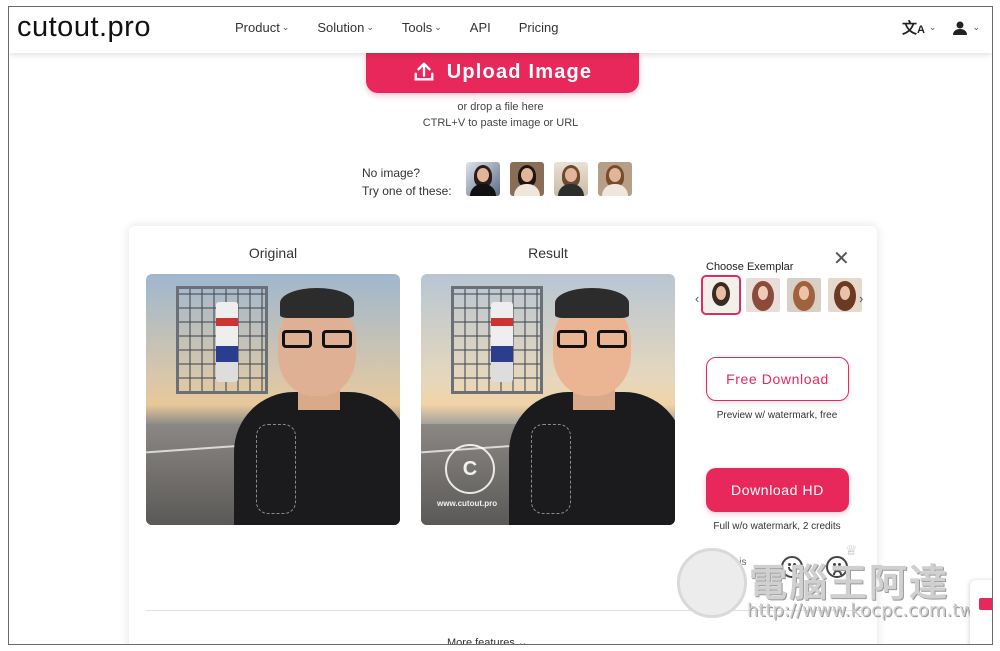 Image resolution: width=1000 pixels, height=651 pixels. I want to click on user-menu: ⌄, so click(966, 28).